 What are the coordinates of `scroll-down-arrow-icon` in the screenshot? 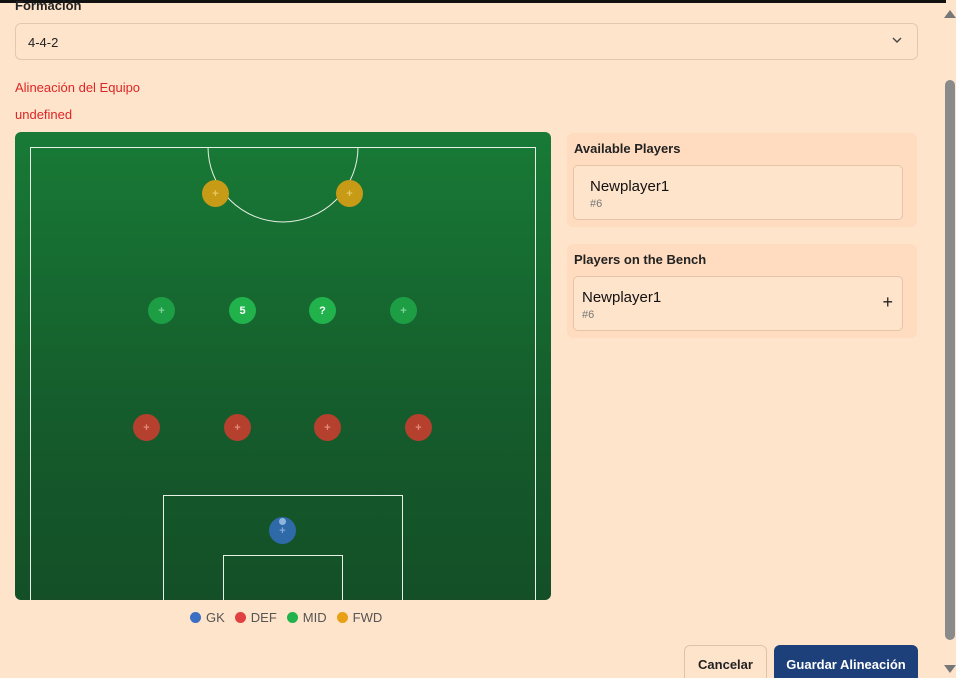 It's located at (950, 669).